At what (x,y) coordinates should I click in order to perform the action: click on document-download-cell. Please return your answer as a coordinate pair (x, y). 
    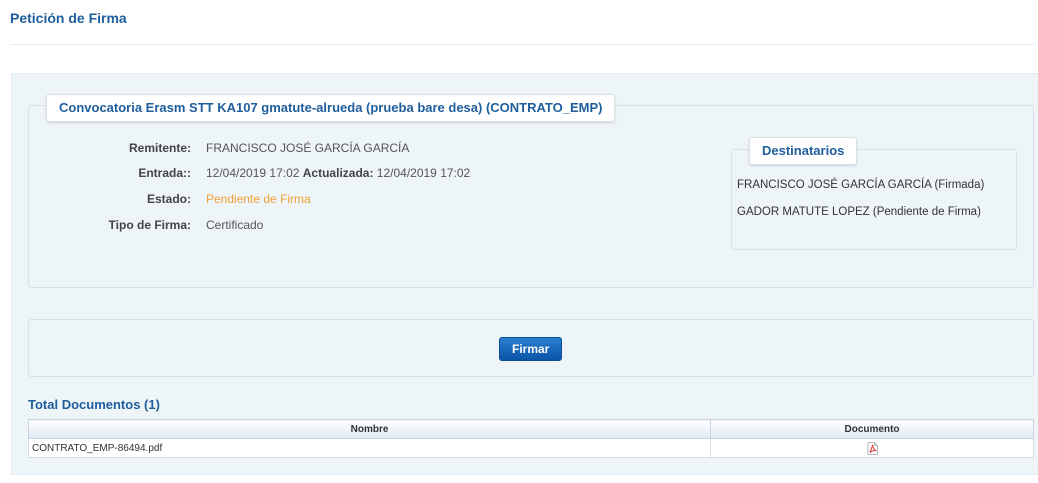
    Looking at the image, I should click on (872, 448).